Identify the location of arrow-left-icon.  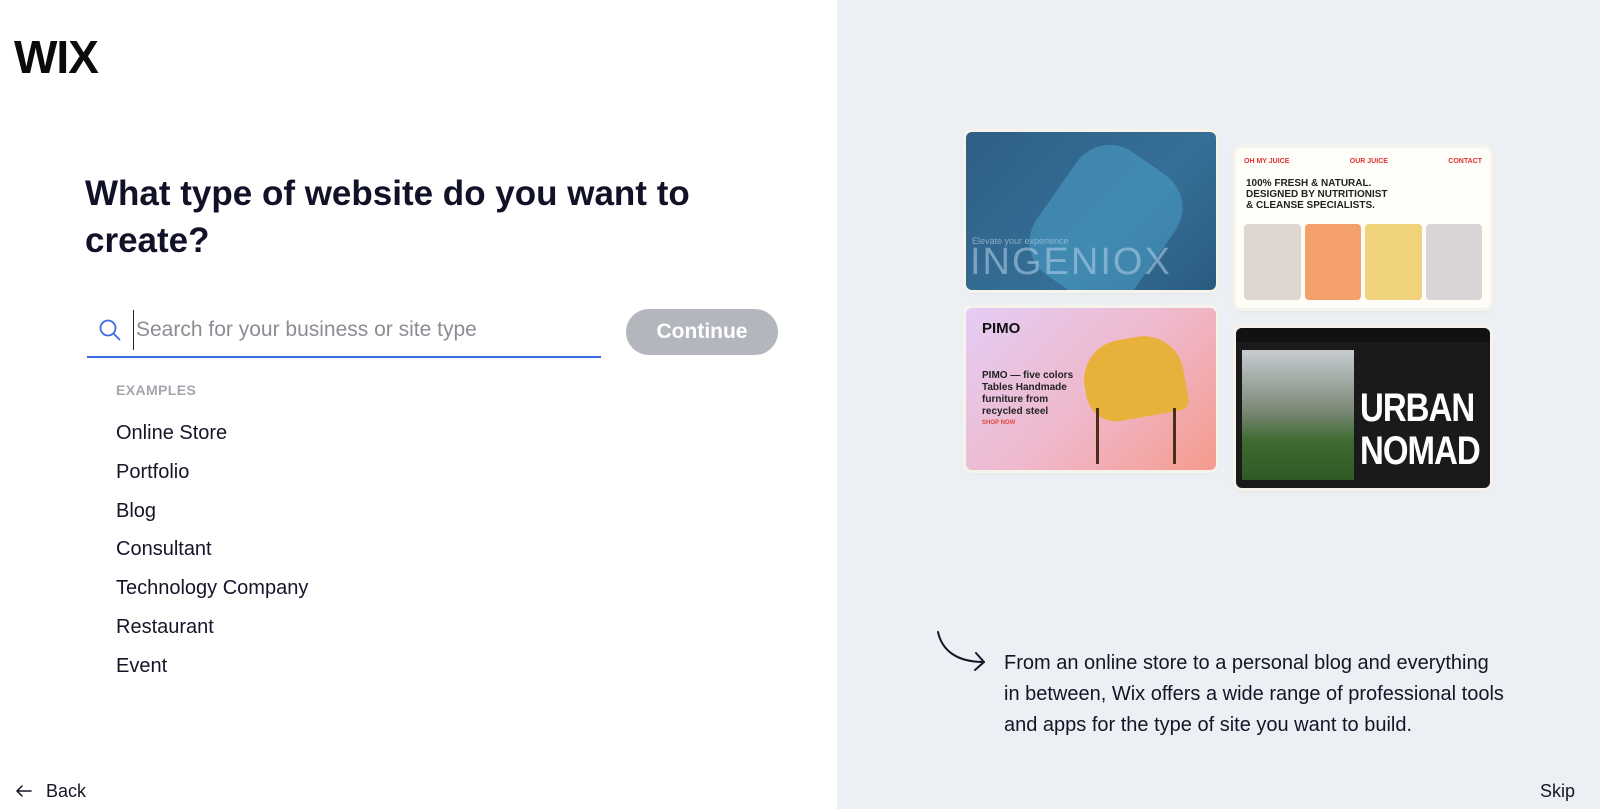
(24, 791).